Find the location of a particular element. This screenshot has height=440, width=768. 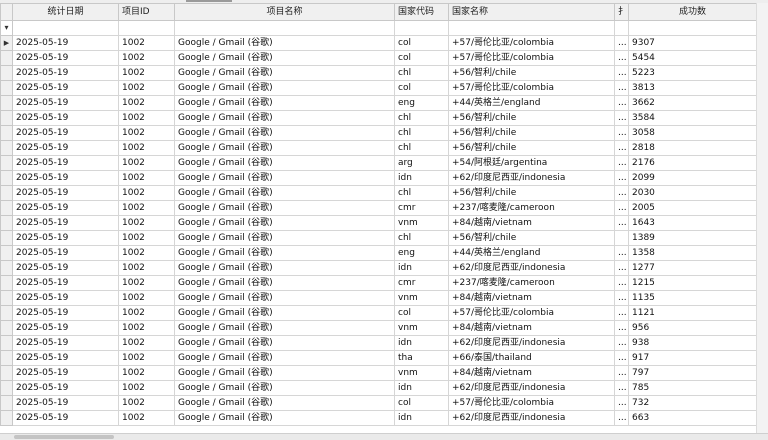

filter-cell-country-name is located at coordinates (531, 28).